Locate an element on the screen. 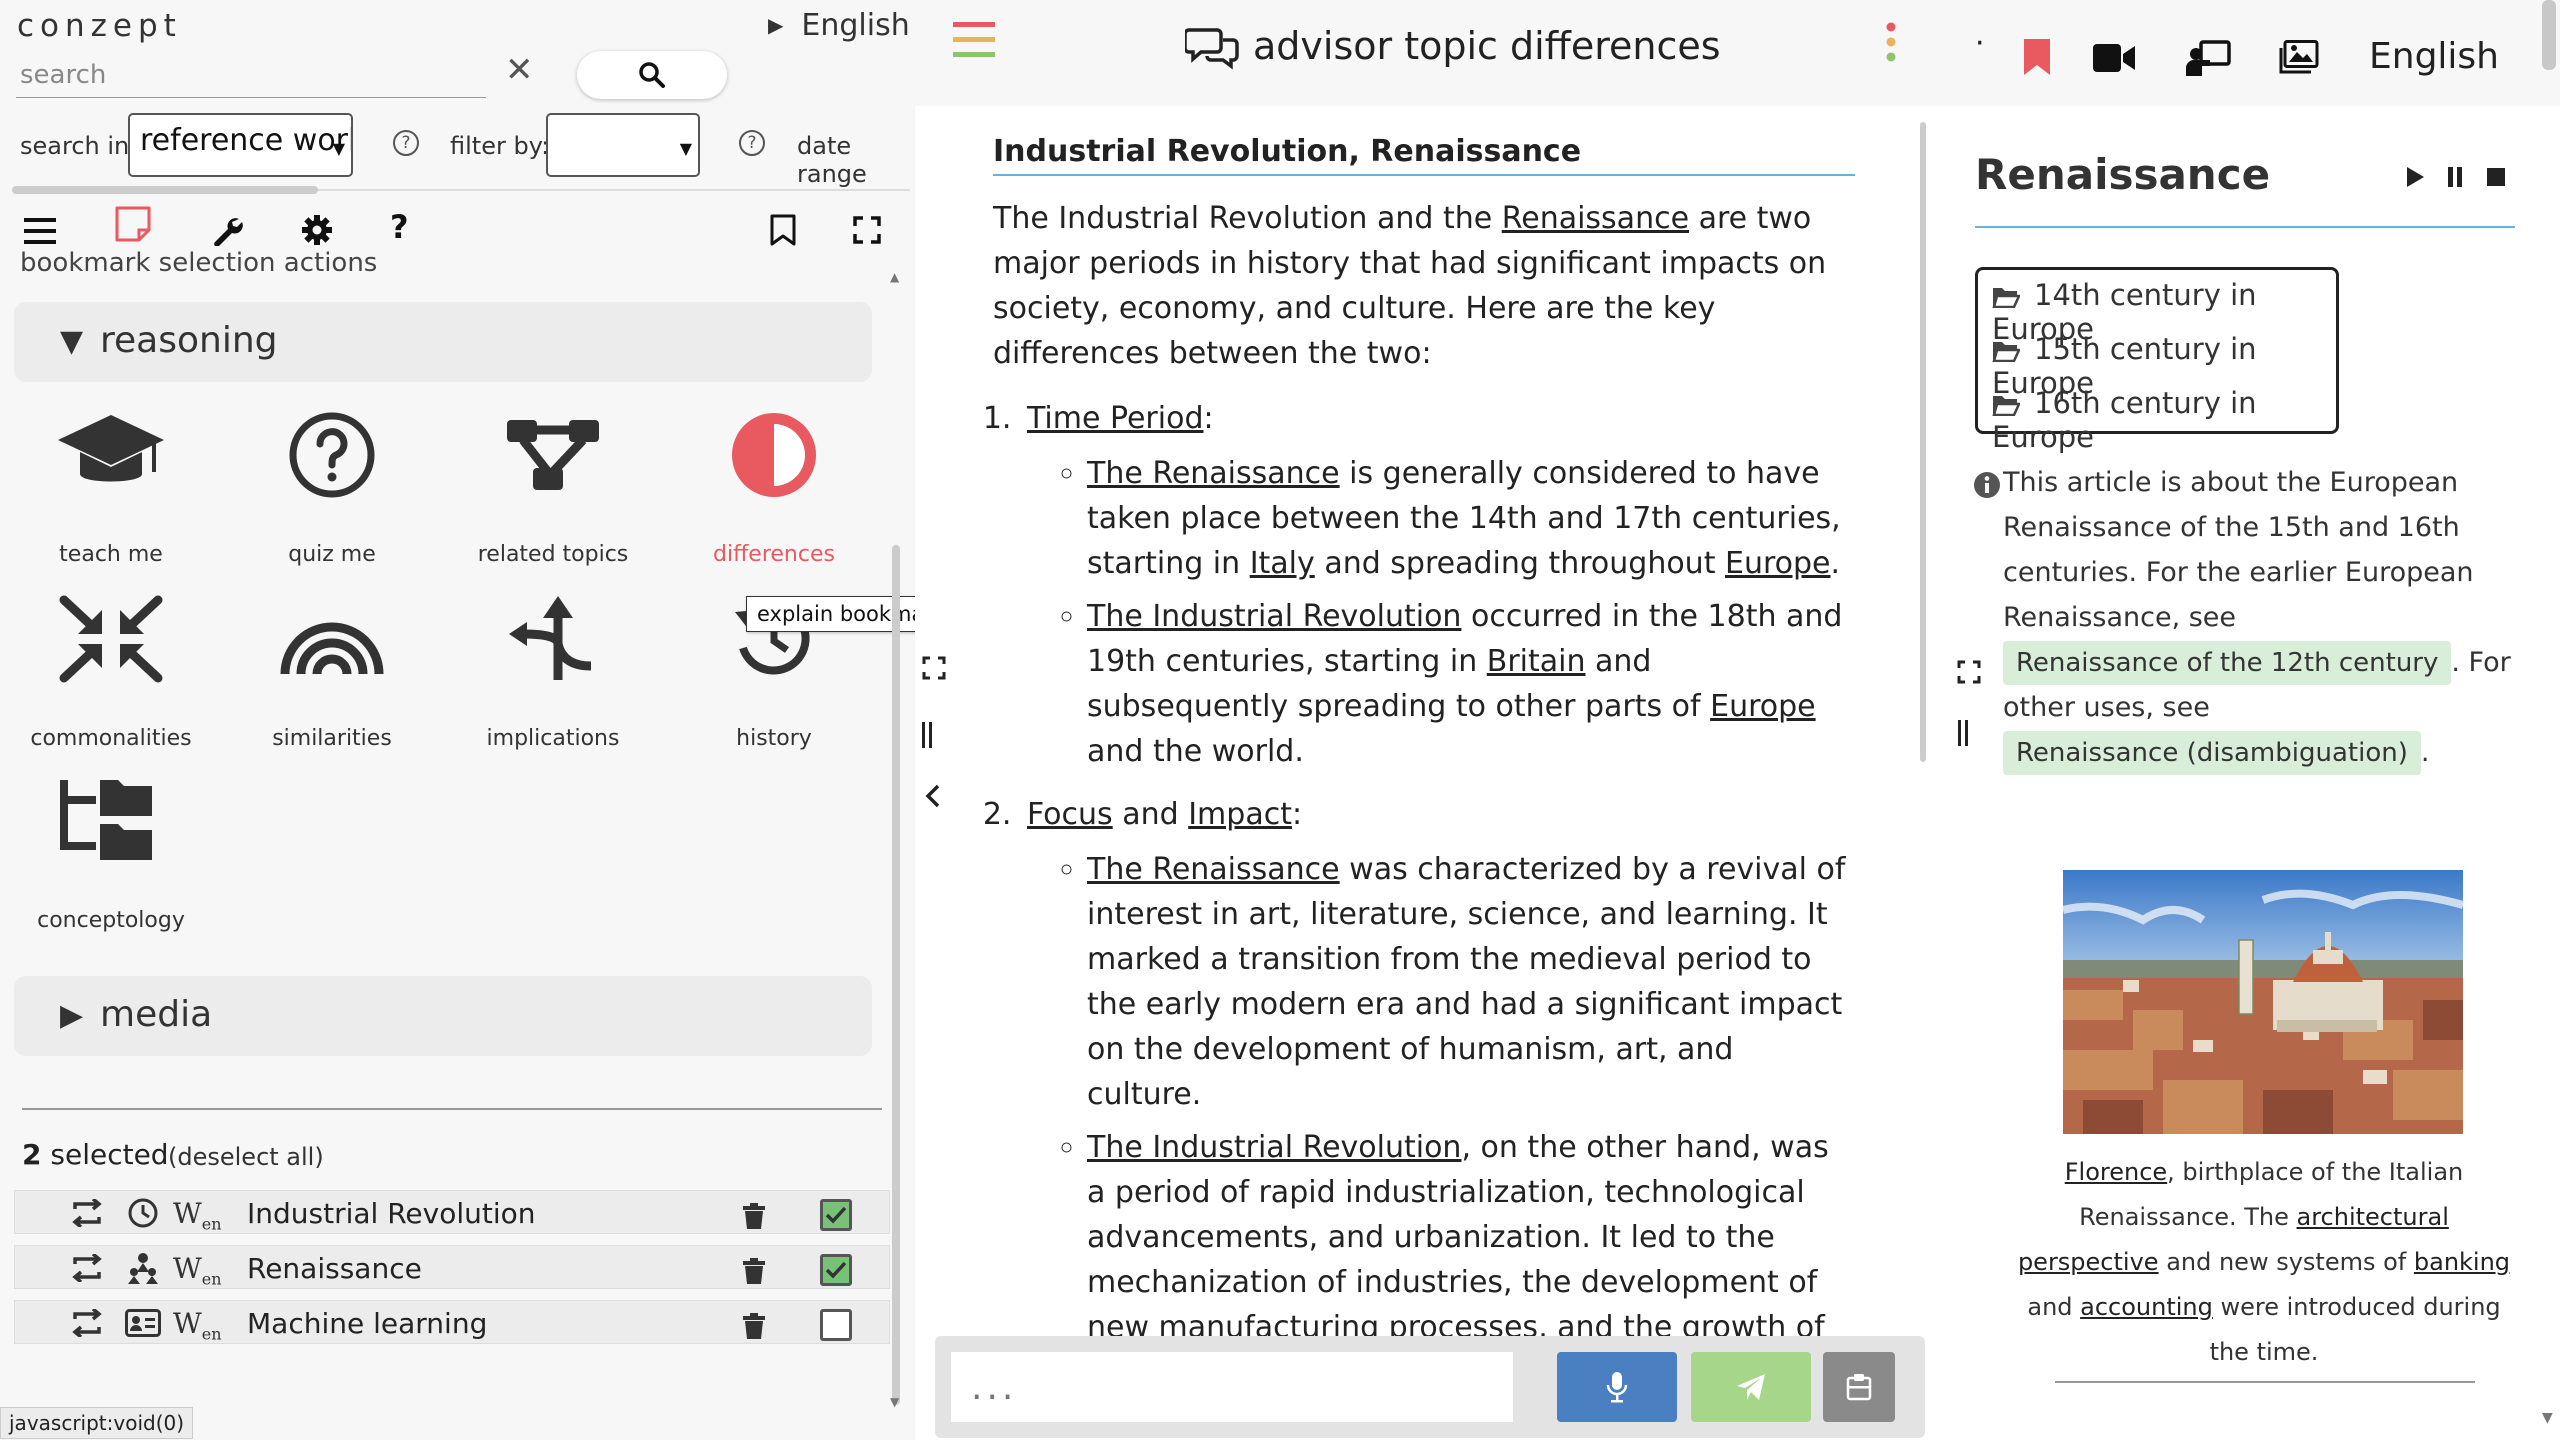 Image resolution: width=2560 pixels, height=1440 pixels. link-impact: Impact is located at coordinates (1240, 814).